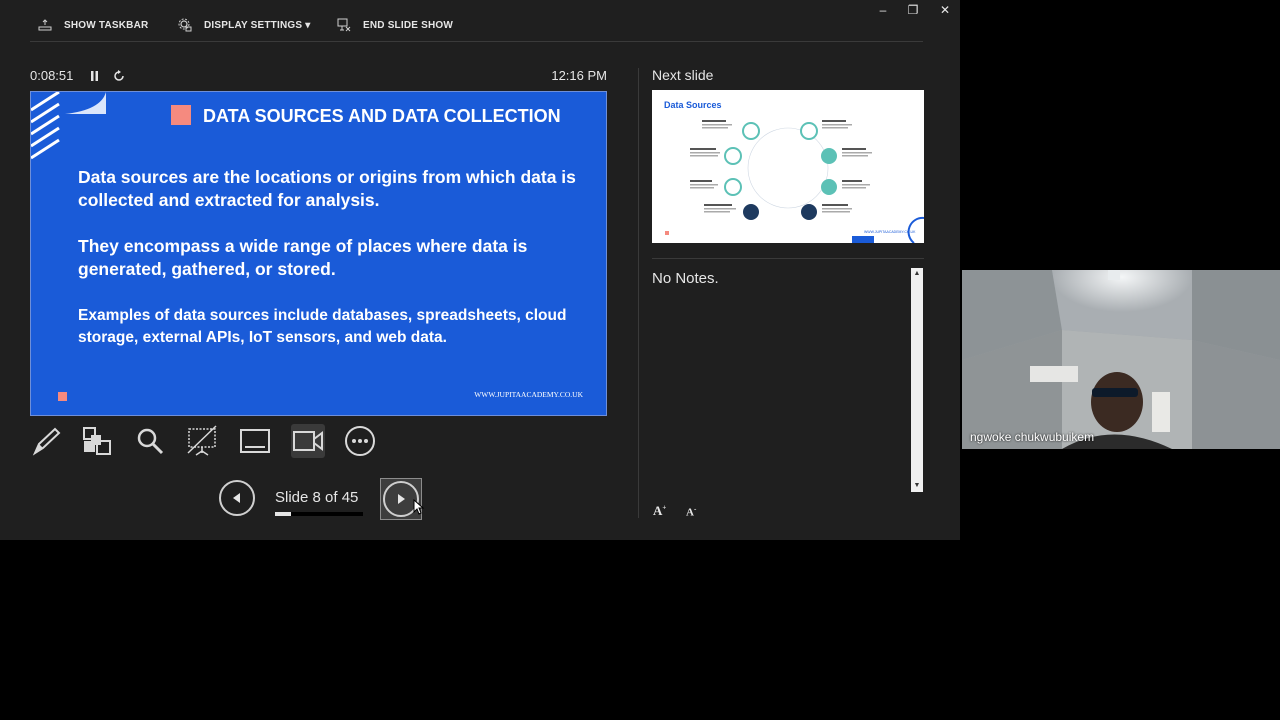 The image size is (1280, 720). I want to click on slide-footer-url: WWW.JUPITAACADEMY.CO.UK, so click(528, 394).